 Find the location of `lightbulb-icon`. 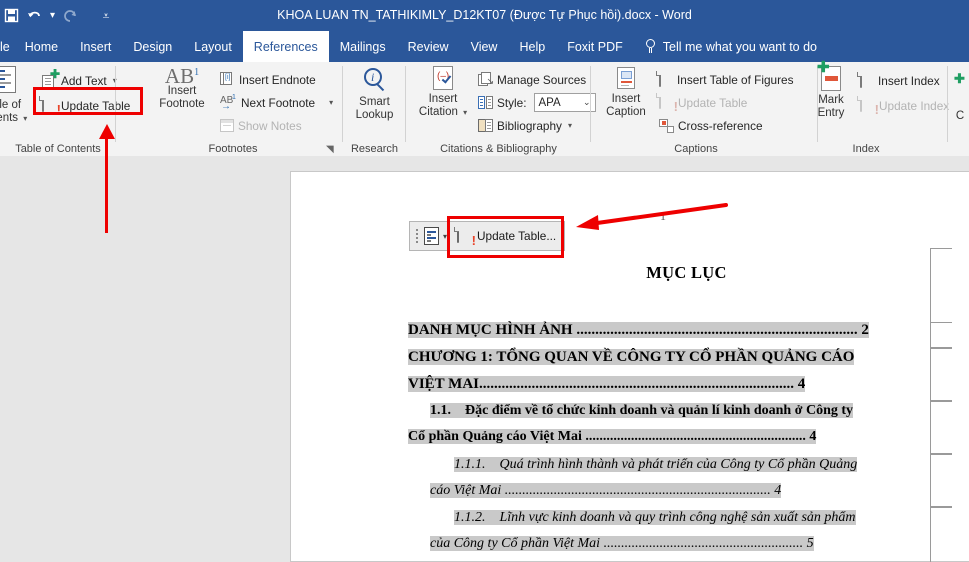

lightbulb-icon is located at coordinates (650, 46).